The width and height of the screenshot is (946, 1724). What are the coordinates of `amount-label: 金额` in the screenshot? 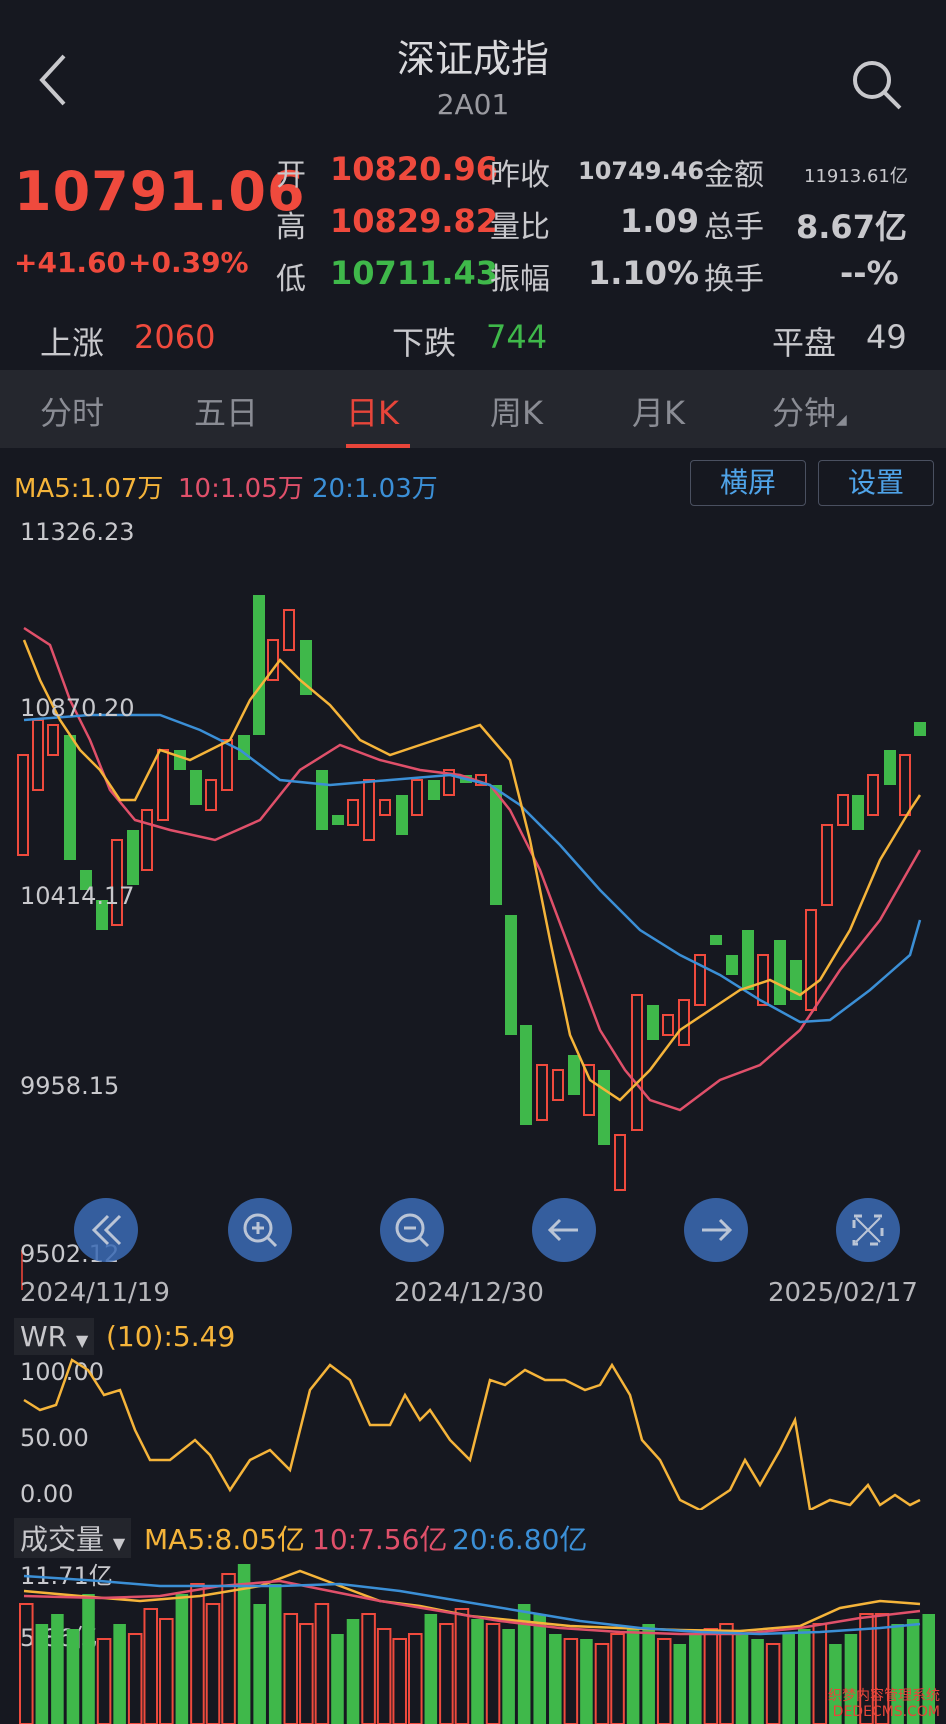 It's located at (734, 175).